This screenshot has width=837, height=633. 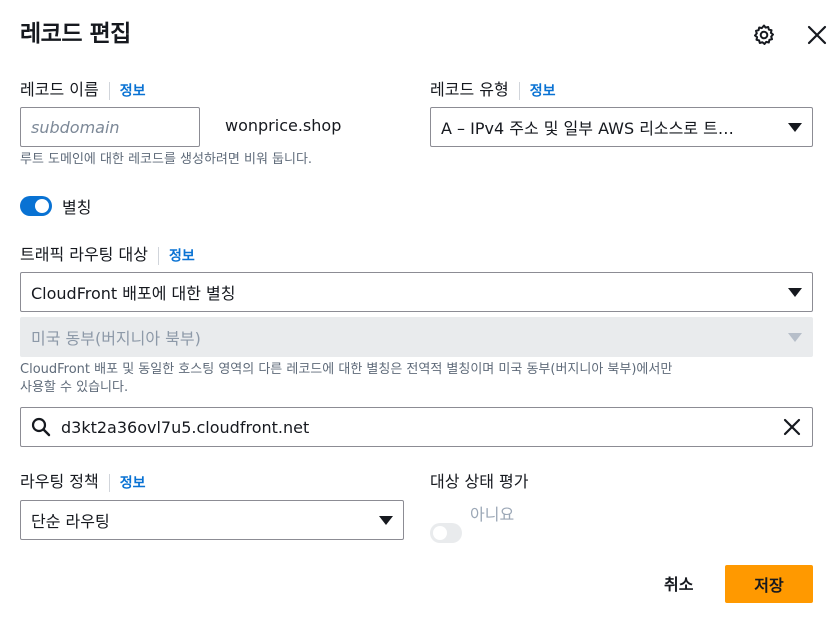 I want to click on alias-toggle, so click(x=36, y=206).